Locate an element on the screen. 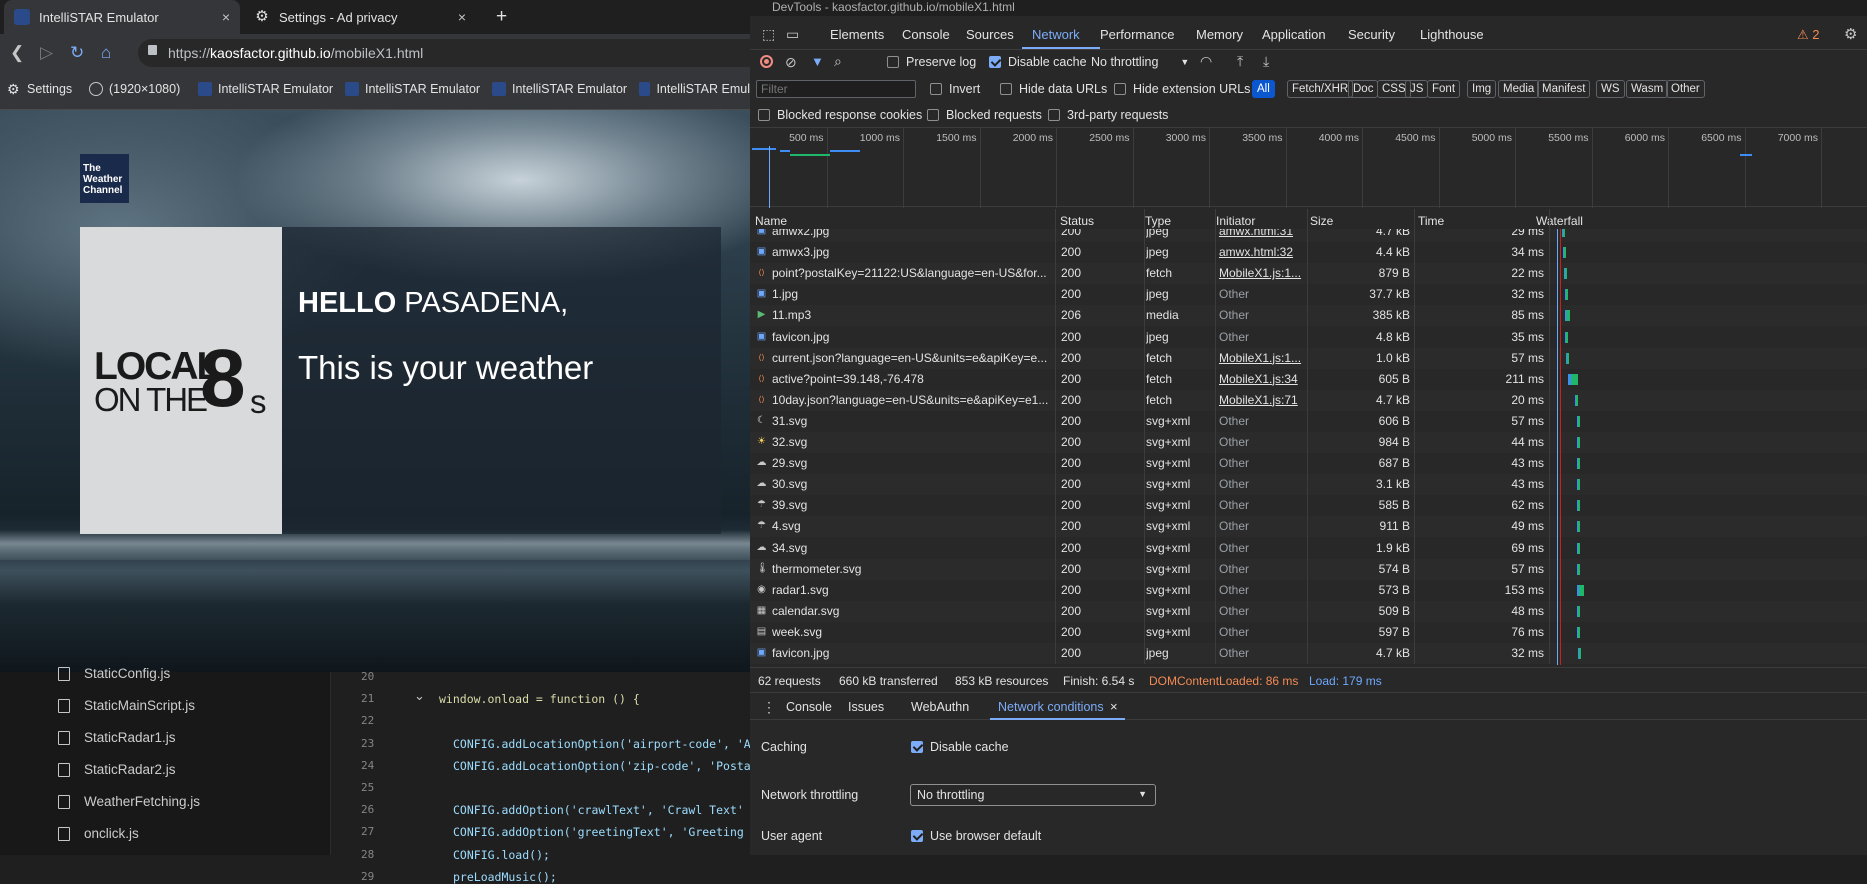  preserve-log-checkbox: Preserve log is located at coordinates (931, 62).